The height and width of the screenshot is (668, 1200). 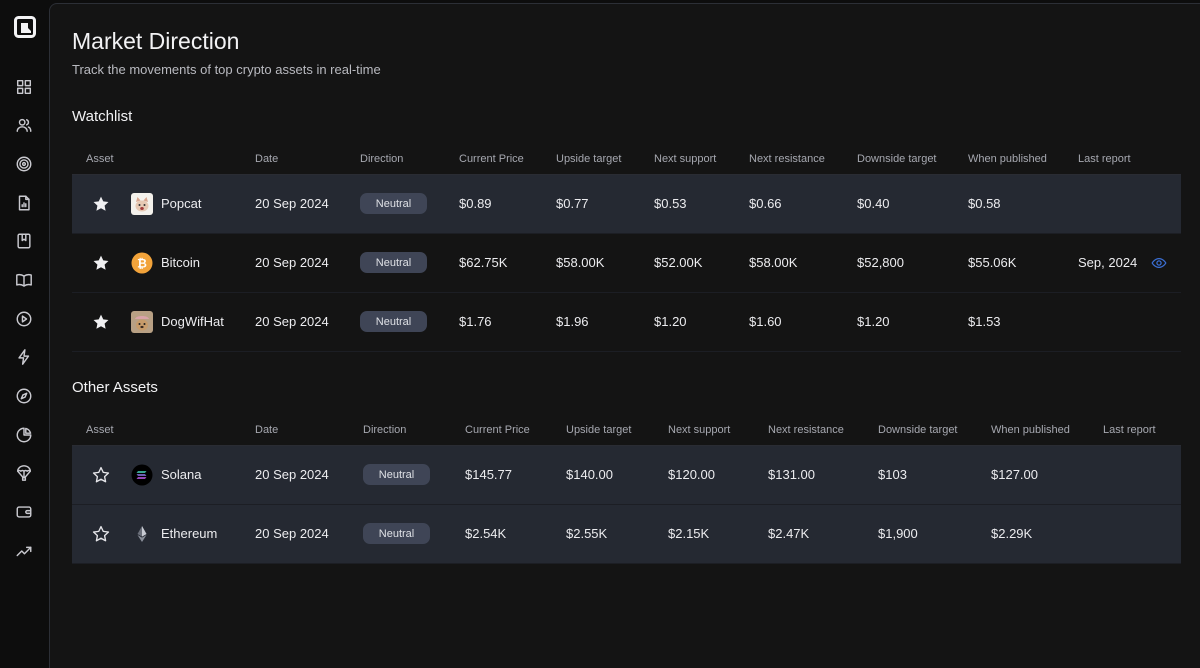 I want to click on when-published-cell: $2.29K, so click(x=1012, y=533).